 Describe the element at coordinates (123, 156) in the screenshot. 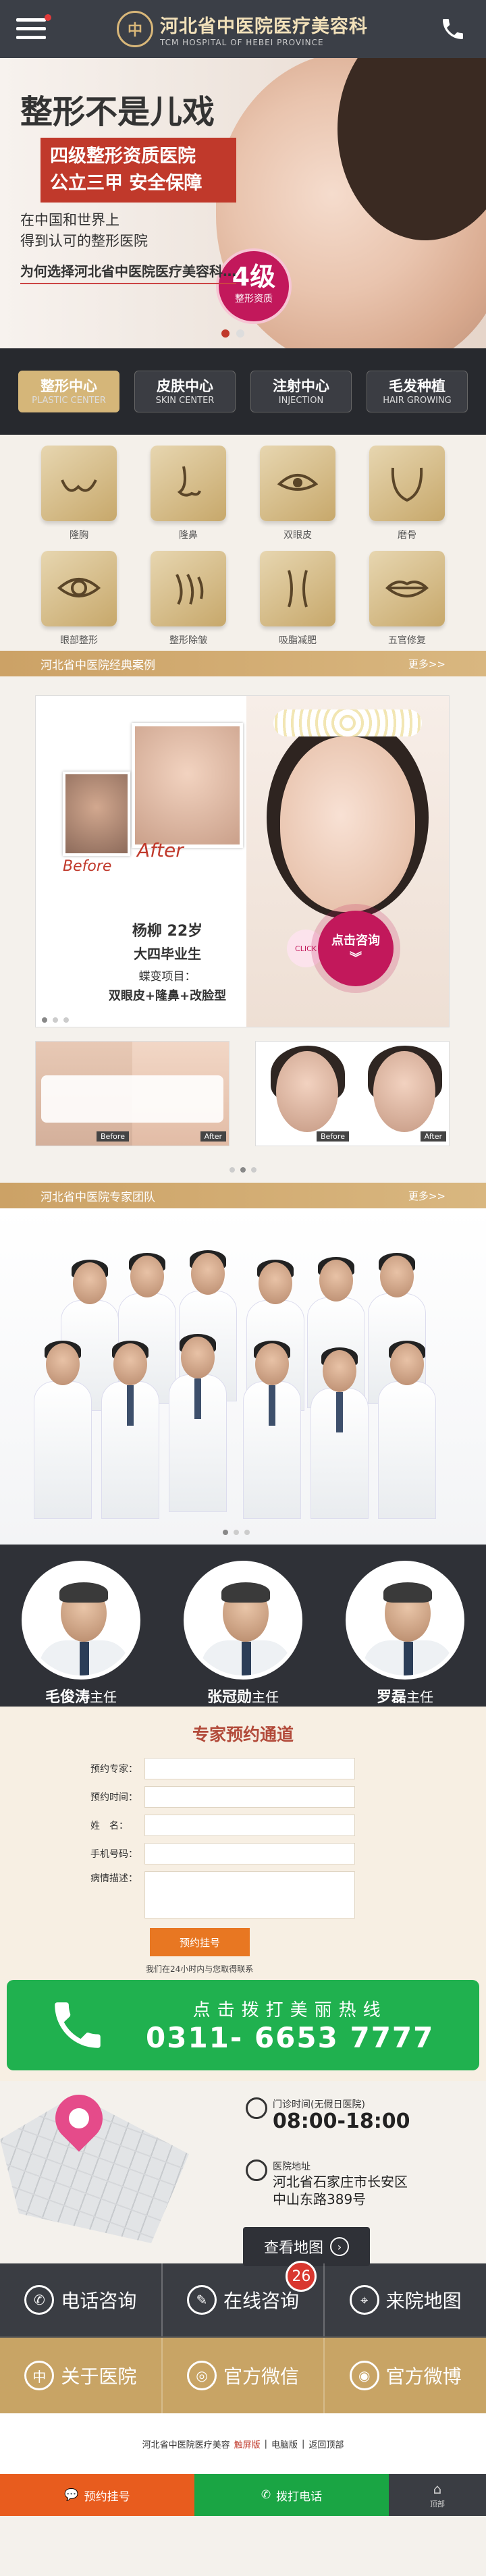

I see `banner-tag-line: 四级整形资质医院` at that location.